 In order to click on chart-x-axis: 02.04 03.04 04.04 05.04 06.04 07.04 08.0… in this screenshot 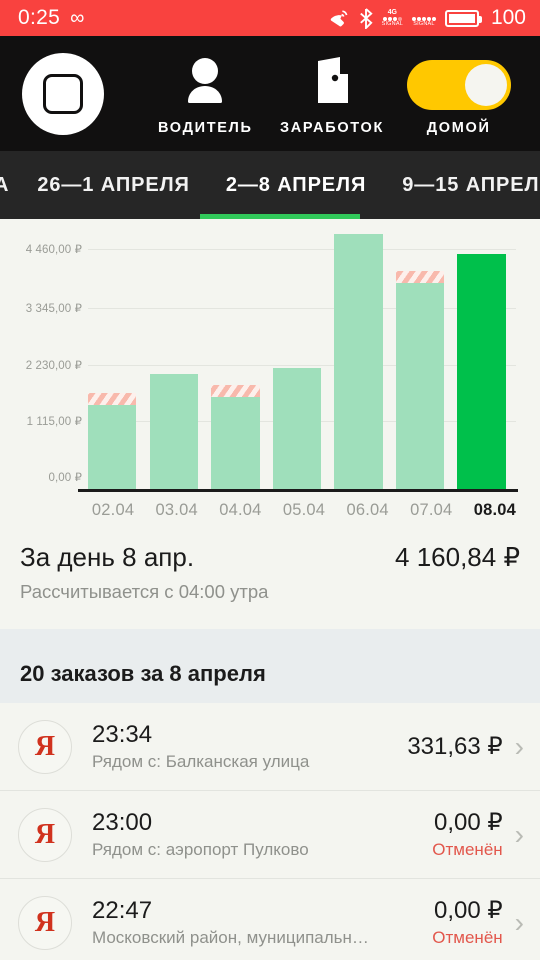, I will do `click(304, 510)`.